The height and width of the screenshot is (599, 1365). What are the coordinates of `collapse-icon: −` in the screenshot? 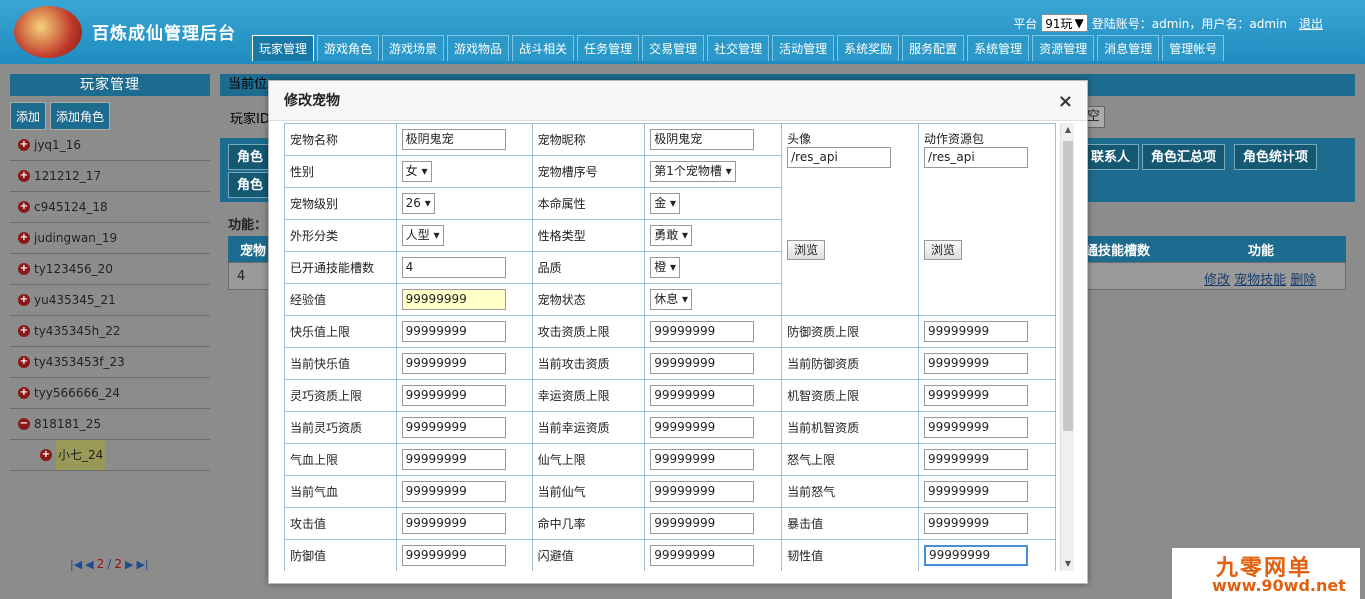 It's located at (24, 424).